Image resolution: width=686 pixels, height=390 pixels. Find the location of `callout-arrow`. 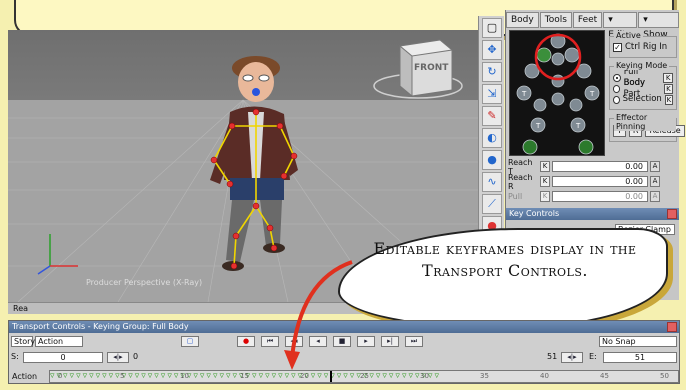

callout-arrow is located at coordinates (321, 309).